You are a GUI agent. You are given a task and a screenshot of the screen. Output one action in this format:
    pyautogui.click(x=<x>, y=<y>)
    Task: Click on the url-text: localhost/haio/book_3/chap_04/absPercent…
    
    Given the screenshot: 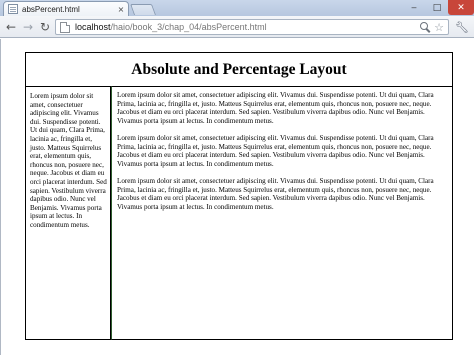 What is the action you would take?
    pyautogui.click(x=247, y=27)
    